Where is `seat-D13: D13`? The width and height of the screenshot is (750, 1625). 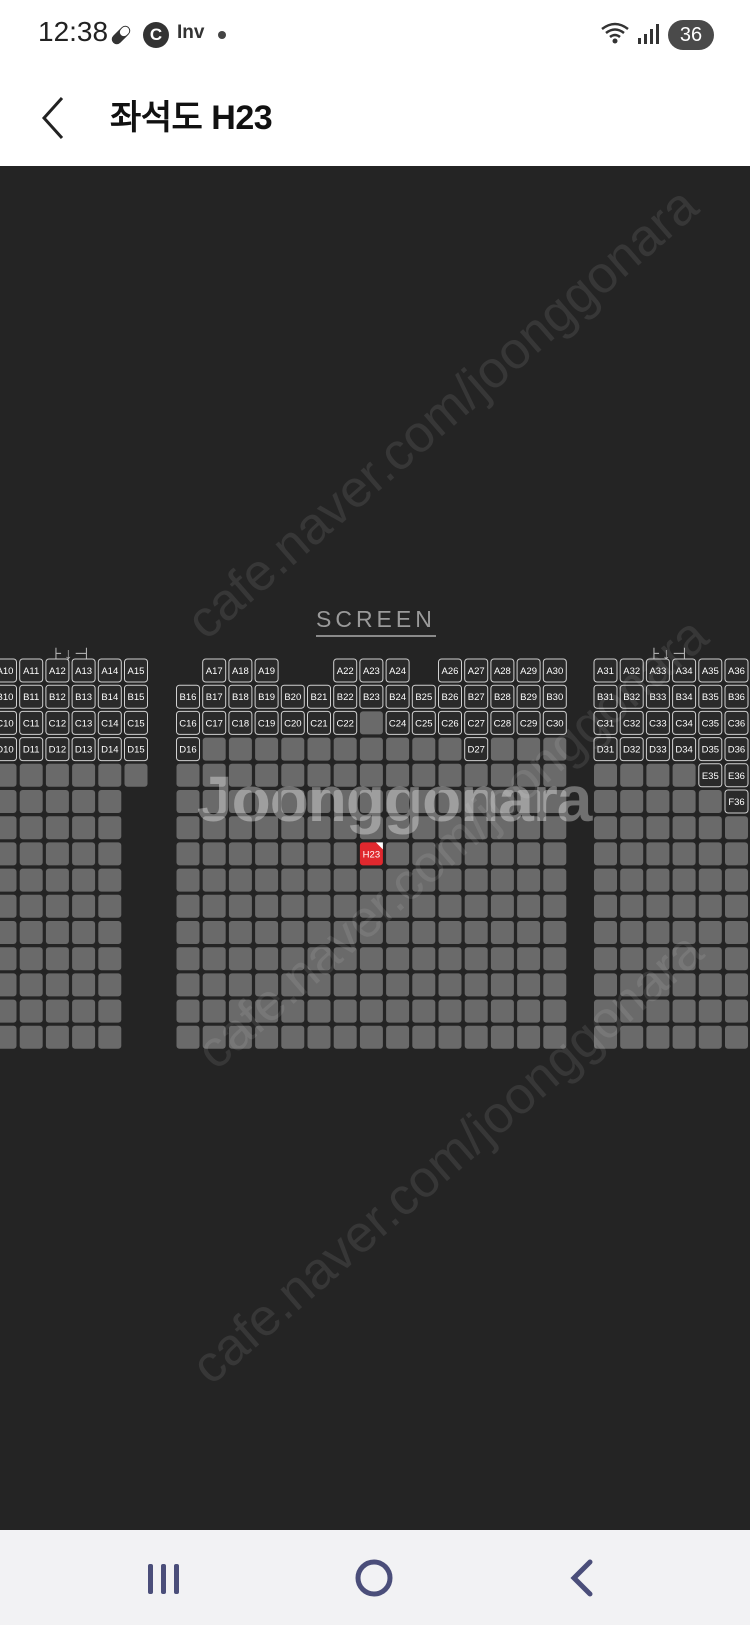 seat-D13: D13 is located at coordinates (83, 749).